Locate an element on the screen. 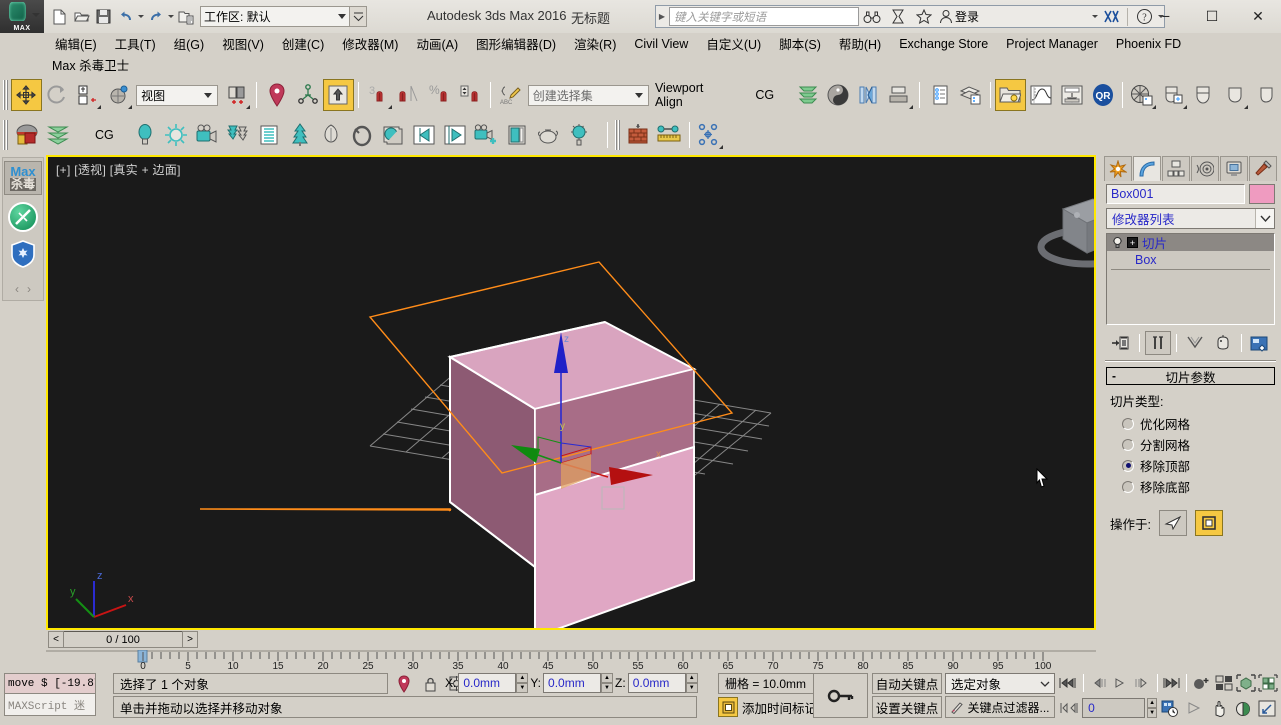 The image size is (1281, 725). teapot-icon is located at coordinates (548, 135).